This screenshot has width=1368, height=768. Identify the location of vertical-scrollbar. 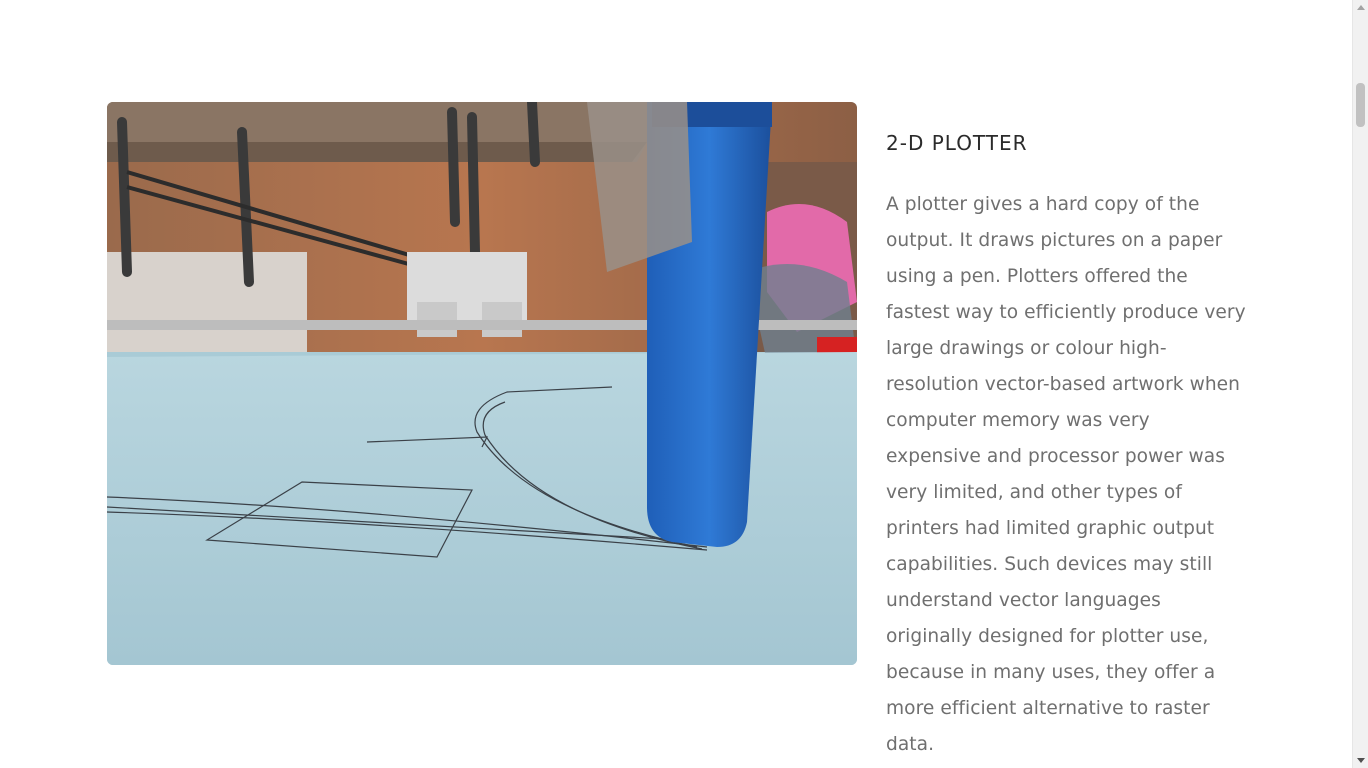
(1360, 384).